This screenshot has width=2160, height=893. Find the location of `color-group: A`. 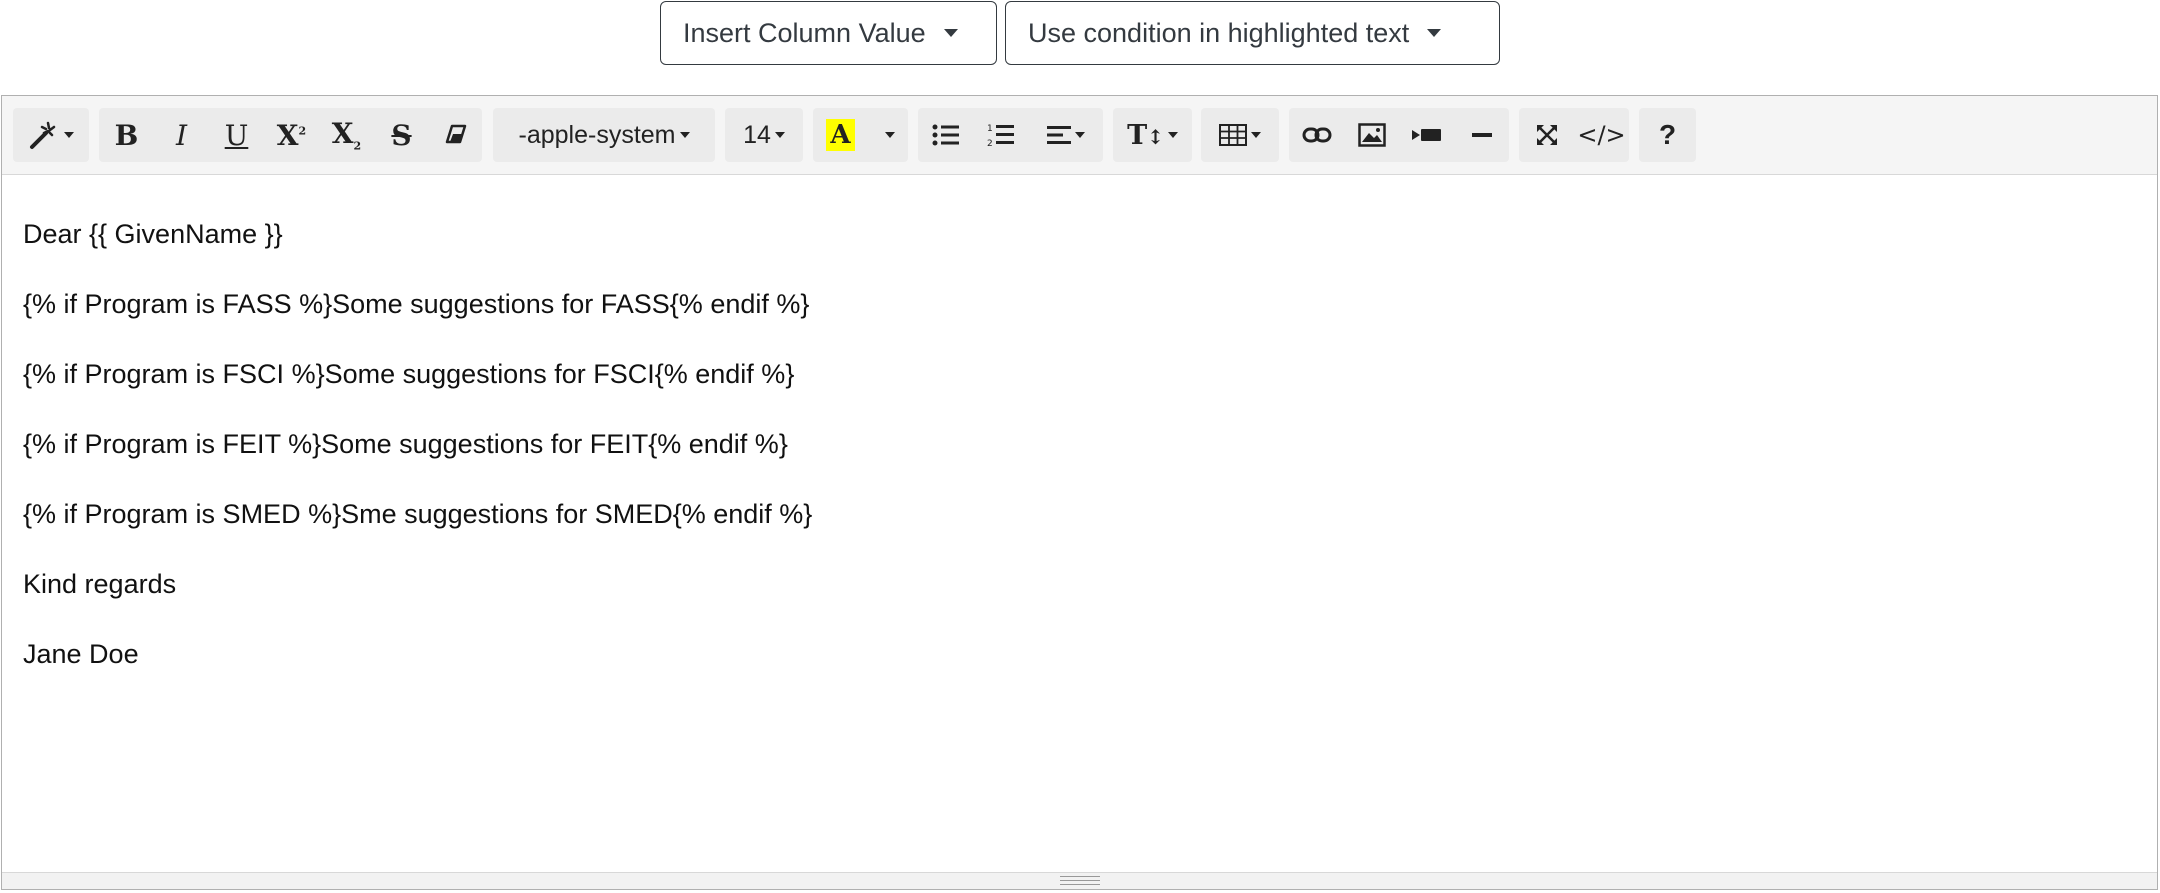

color-group: A is located at coordinates (860, 135).